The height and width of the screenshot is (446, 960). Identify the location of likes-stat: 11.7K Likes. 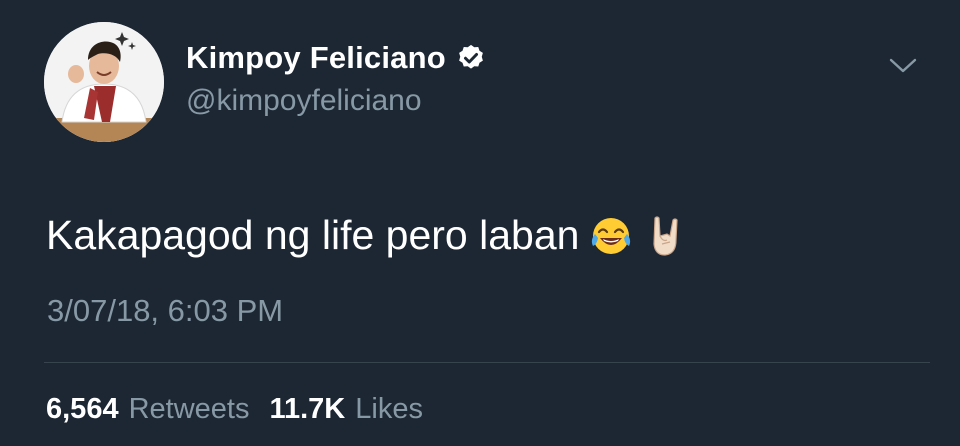
(346, 409).